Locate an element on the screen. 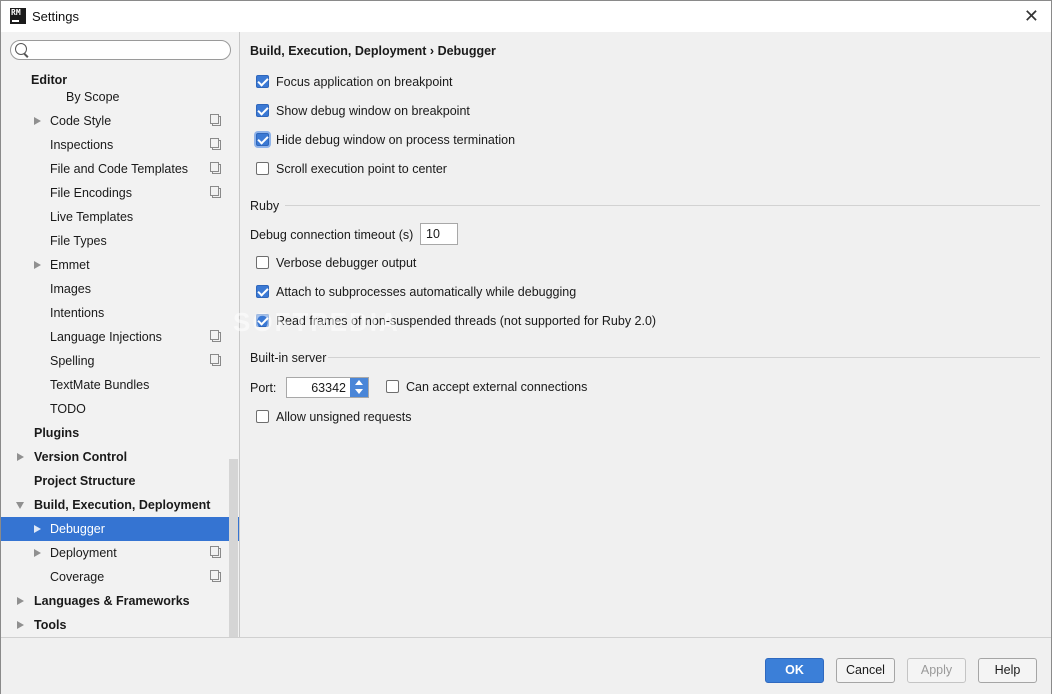  tree-item-label: Version Control is located at coordinates (81, 457).